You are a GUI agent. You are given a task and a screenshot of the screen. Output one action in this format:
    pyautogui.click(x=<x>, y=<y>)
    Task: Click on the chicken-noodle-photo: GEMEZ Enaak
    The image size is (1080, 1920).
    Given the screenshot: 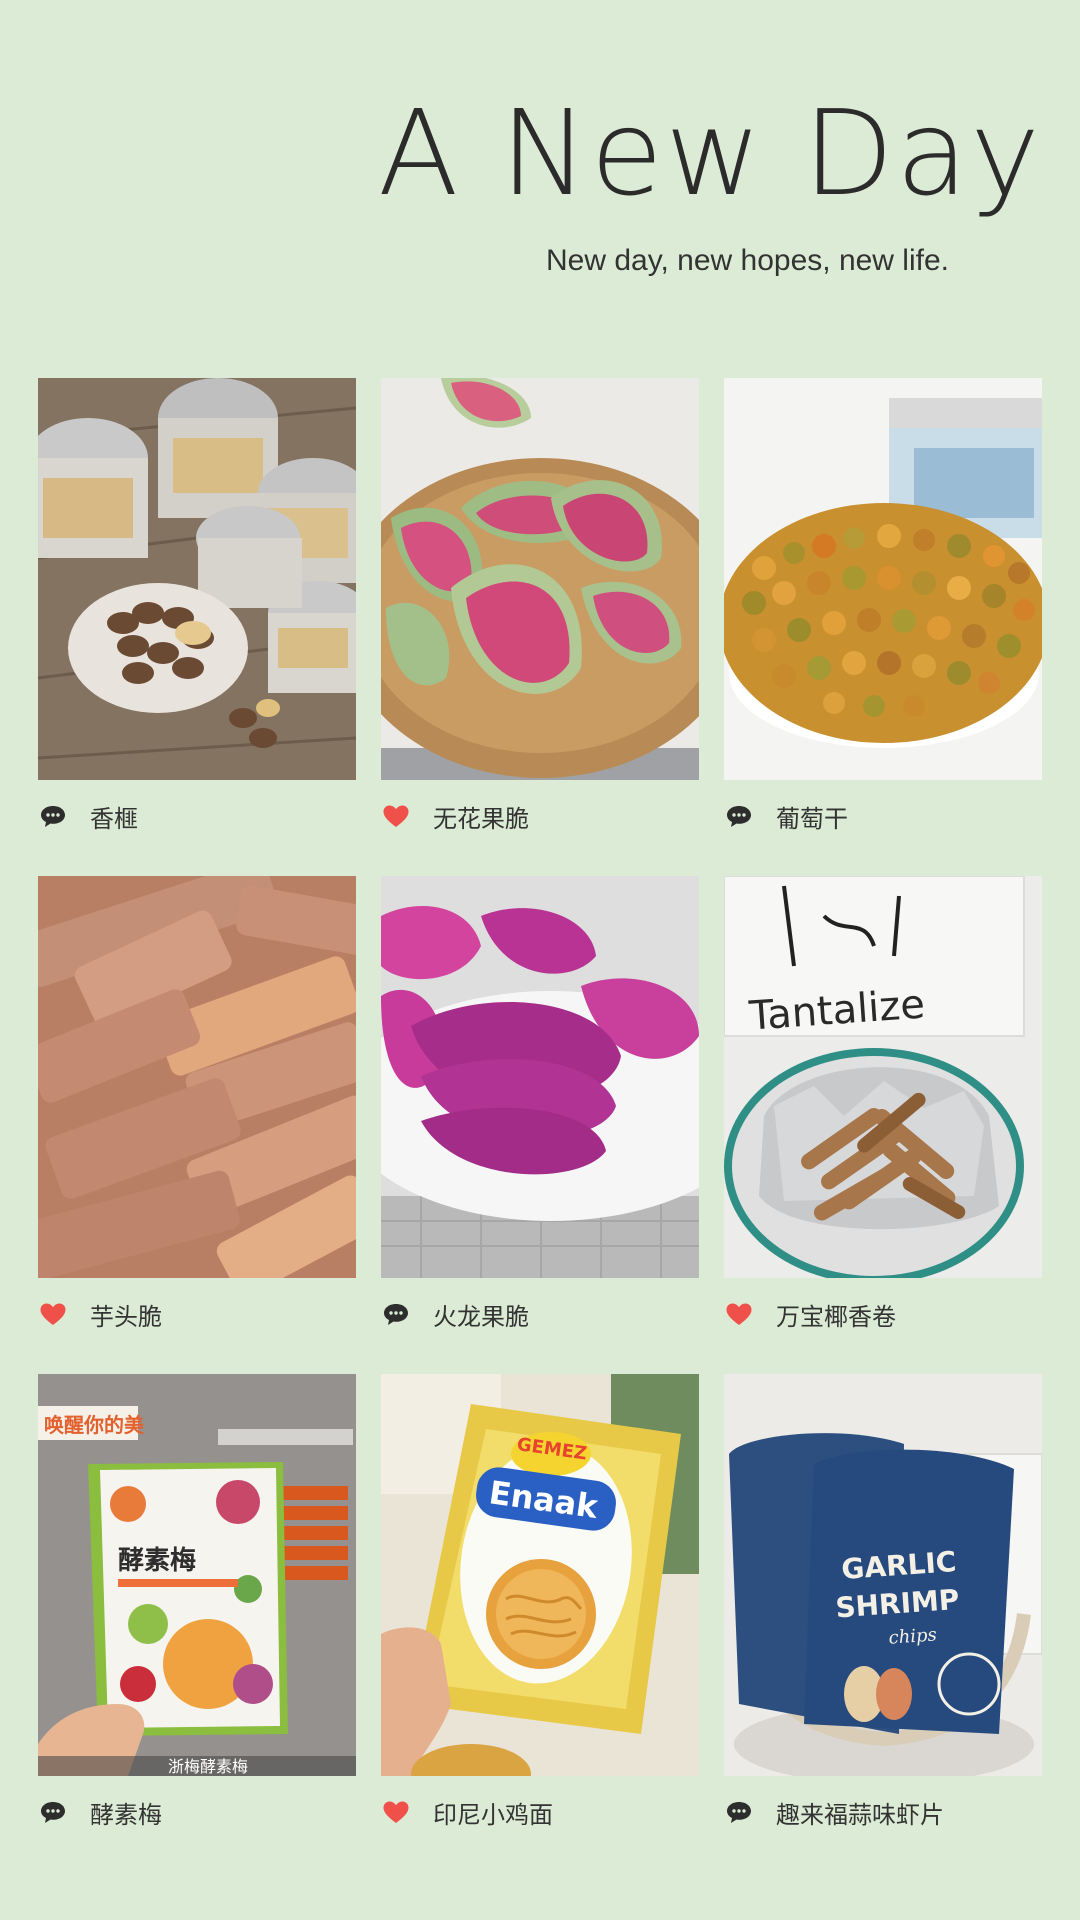 What is the action you would take?
    pyautogui.click(x=540, y=1575)
    